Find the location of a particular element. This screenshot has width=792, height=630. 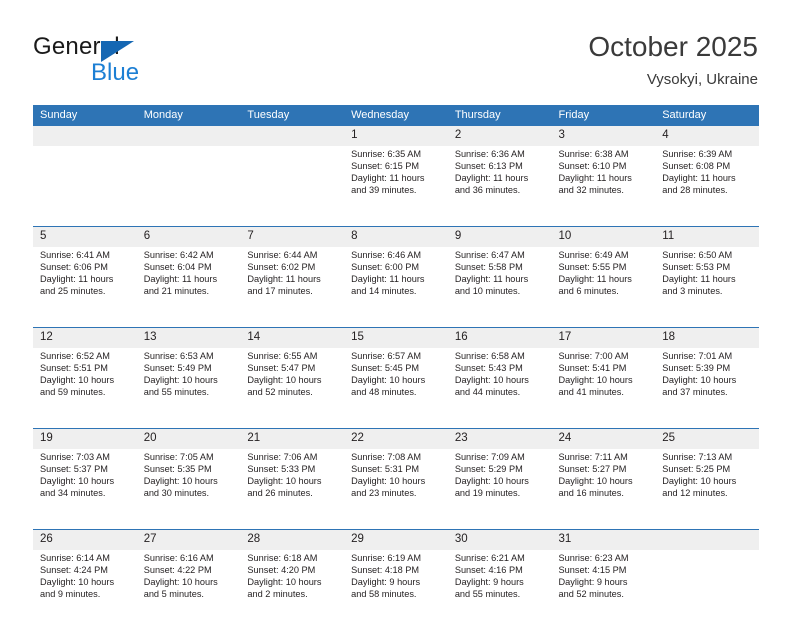

week-4-daynumbers: 19 20 21 22 23 24 25 is located at coordinates (396, 438).